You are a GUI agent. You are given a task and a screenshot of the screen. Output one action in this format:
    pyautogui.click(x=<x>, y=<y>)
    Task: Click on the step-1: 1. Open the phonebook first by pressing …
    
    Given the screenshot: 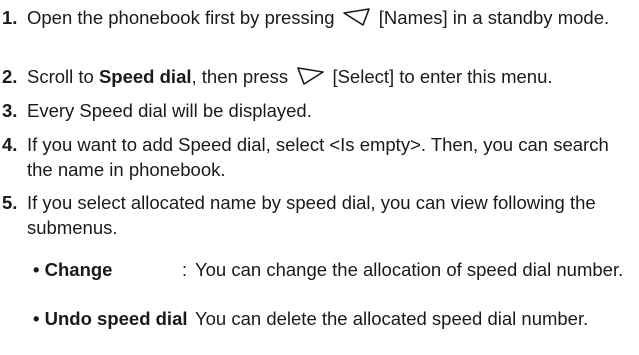 What is the action you would take?
    pyautogui.click(x=315, y=17)
    